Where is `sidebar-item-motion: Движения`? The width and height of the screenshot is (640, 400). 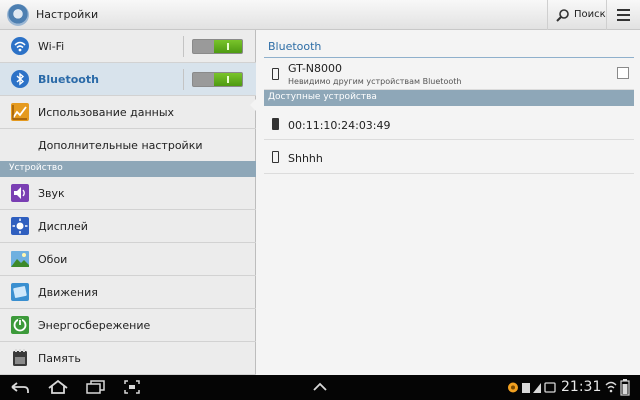
sidebar-item-motion: Движения is located at coordinates (128, 292).